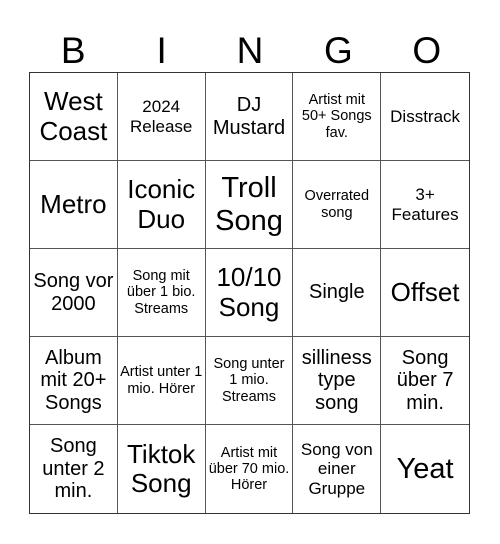 The height and width of the screenshot is (544, 500). What do you see at coordinates (337, 117) in the screenshot?
I see `bingo-cell: Artist mit 50+ Songs fav.` at bounding box center [337, 117].